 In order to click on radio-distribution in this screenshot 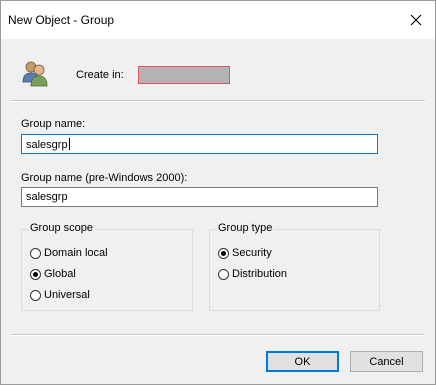, I will do `click(223, 274)`.